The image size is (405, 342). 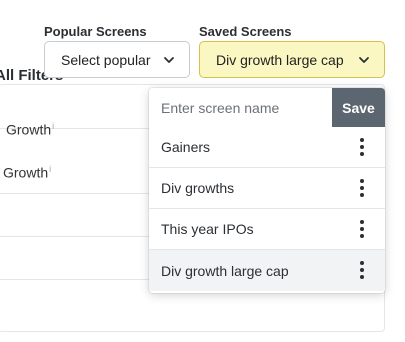 What do you see at coordinates (245, 31) in the screenshot?
I see `saved-screens-label: Saved Screens` at bounding box center [245, 31].